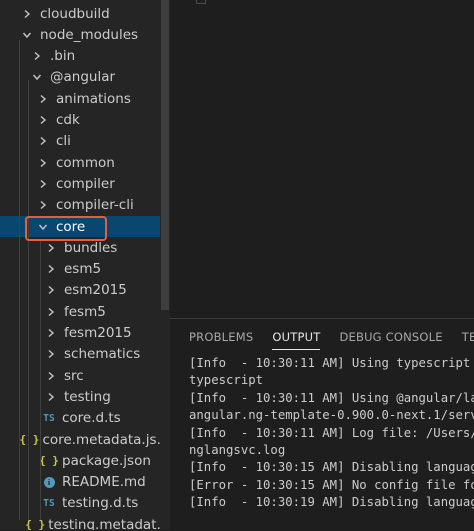 The height and width of the screenshot is (531, 474). What do you see at coordinates (331, 467) in the screenshot?
I see `output-line: [Info - 10:30:15 AM] Disabling language` at bounding box center [331, 467].